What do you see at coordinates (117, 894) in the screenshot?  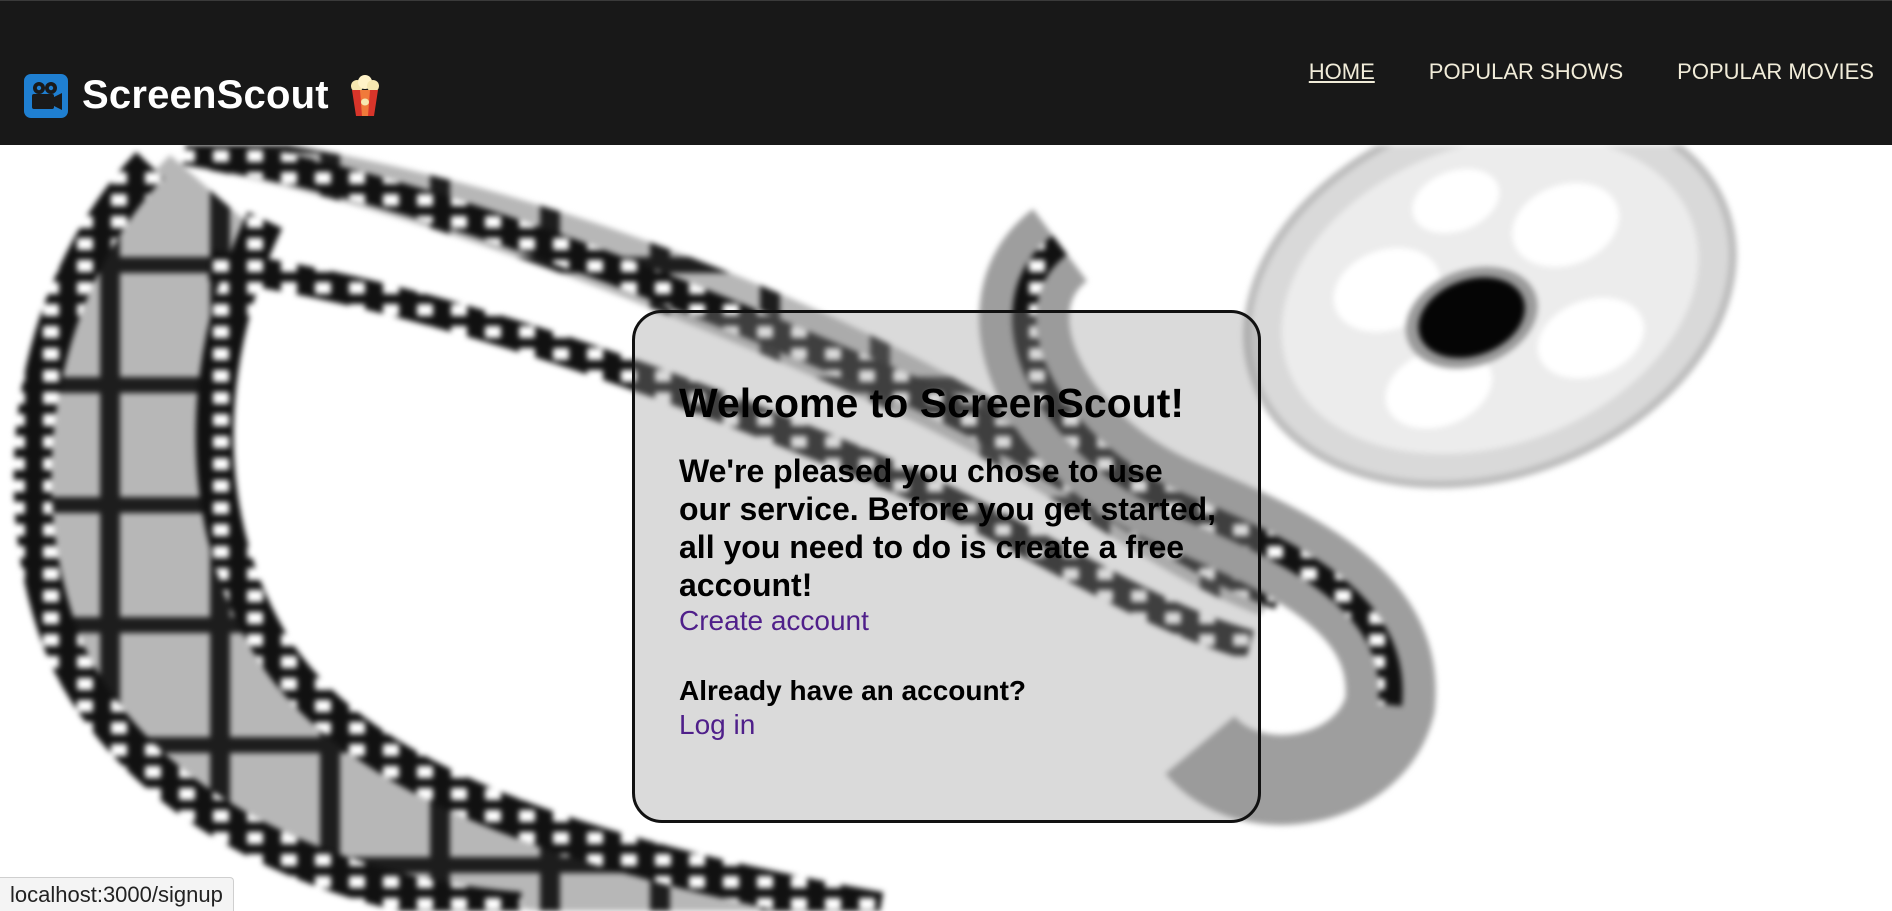 I see `browser-status-url: localhost:3000/signup` at bounding box center [117, 894].